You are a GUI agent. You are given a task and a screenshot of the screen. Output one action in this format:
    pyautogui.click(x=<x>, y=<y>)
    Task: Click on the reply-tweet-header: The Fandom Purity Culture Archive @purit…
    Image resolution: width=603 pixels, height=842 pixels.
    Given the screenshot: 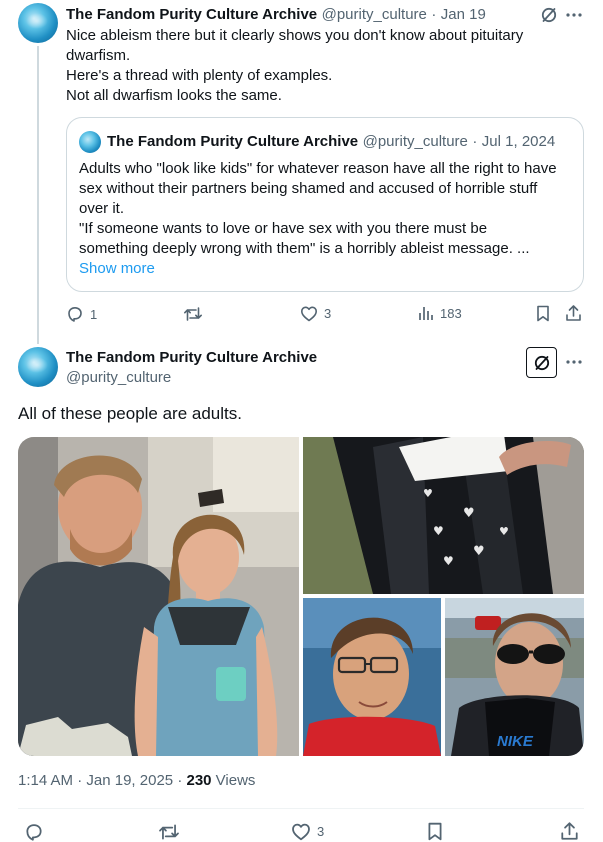 What is the action you would take?
    pyautogui.click(x=276, y=15)
    